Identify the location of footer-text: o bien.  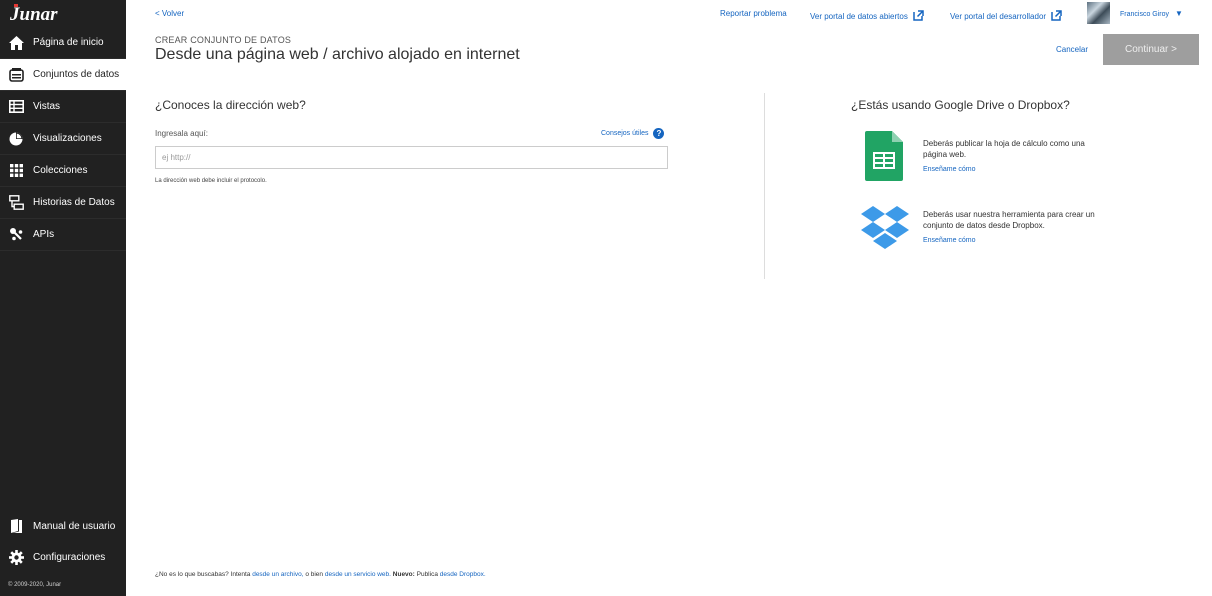
(314, 574).